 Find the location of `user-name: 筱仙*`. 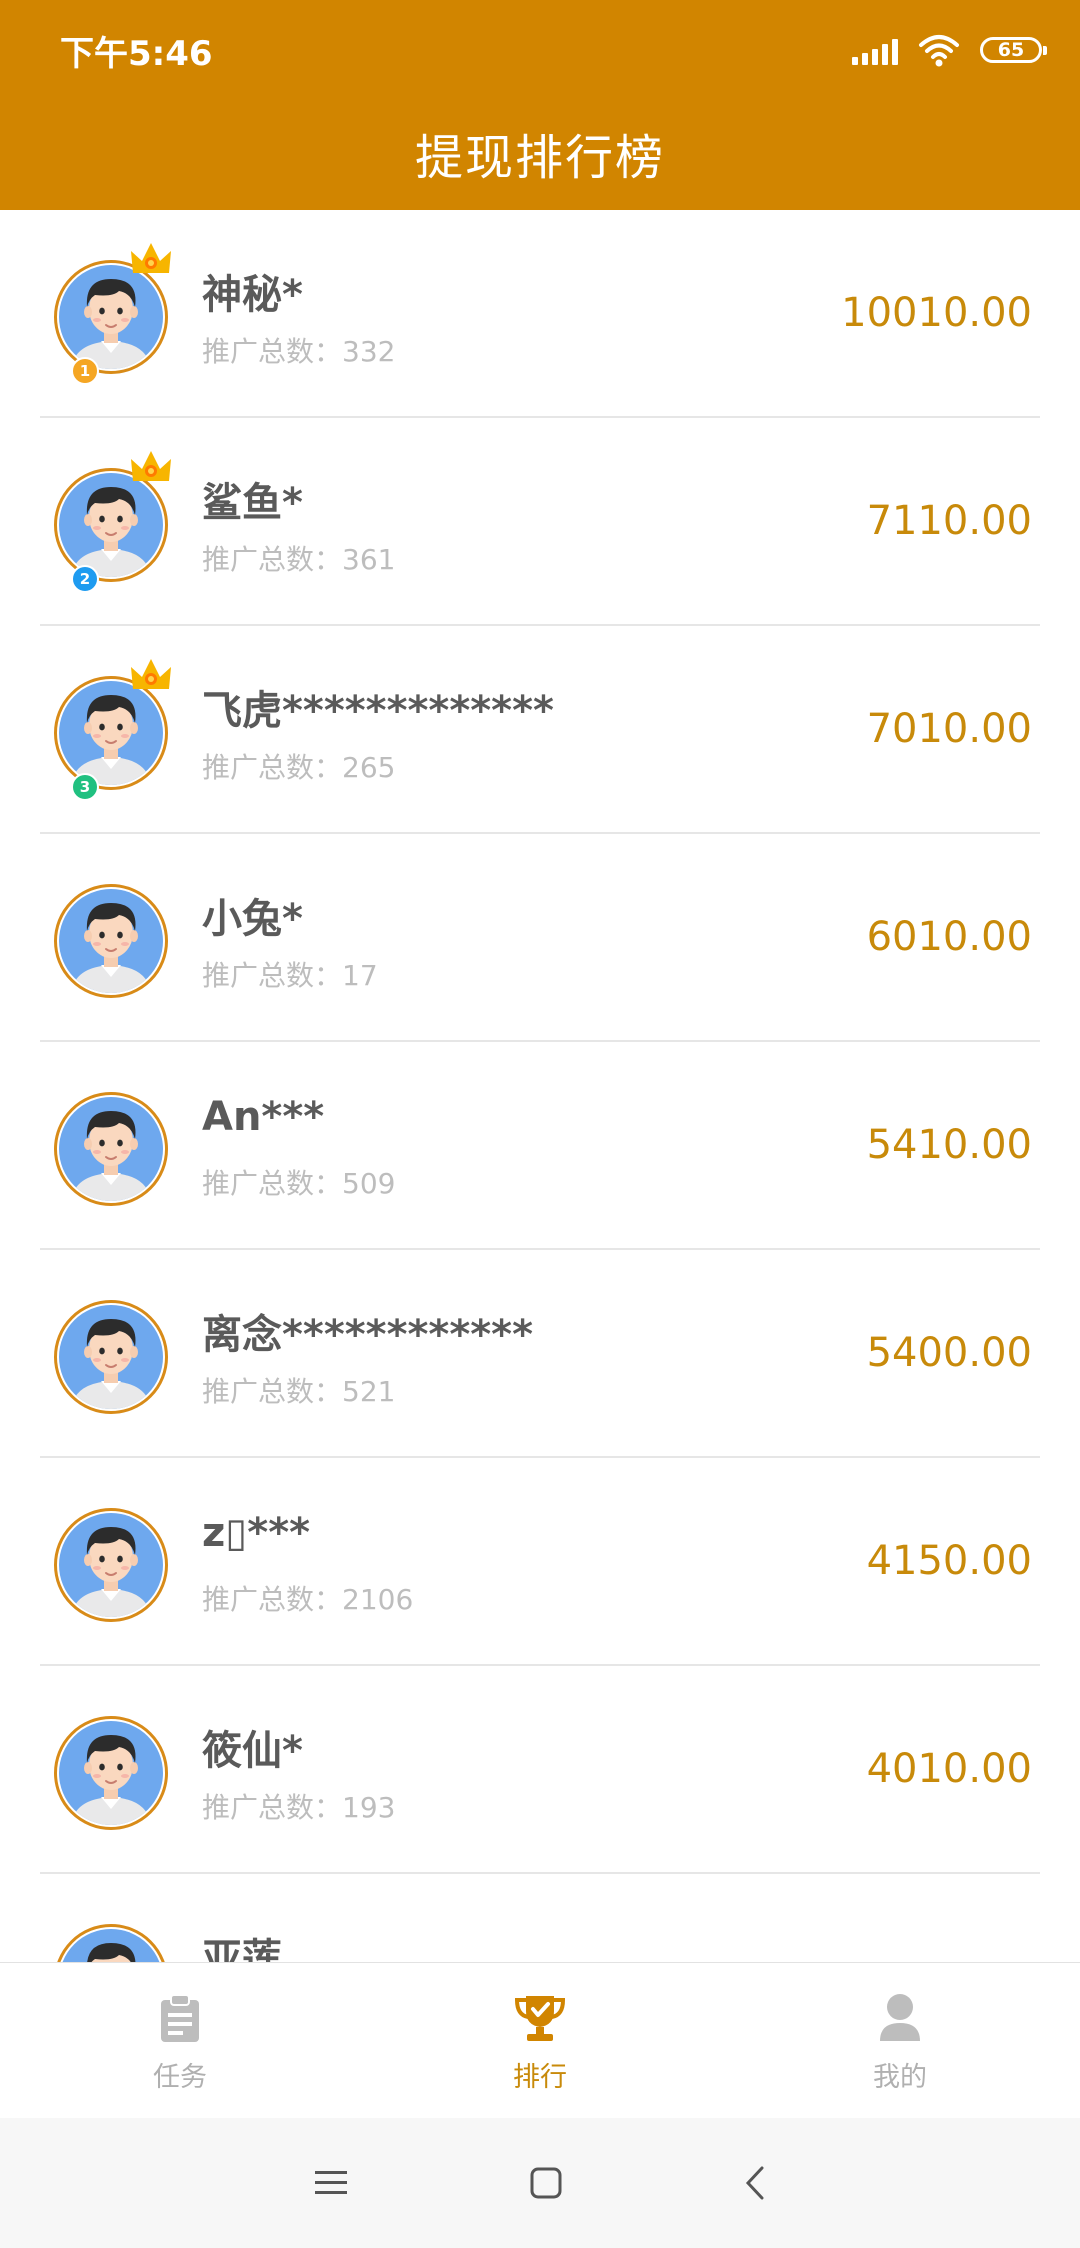

user-name: 筱仙* is located at coordinates (252, 1751).